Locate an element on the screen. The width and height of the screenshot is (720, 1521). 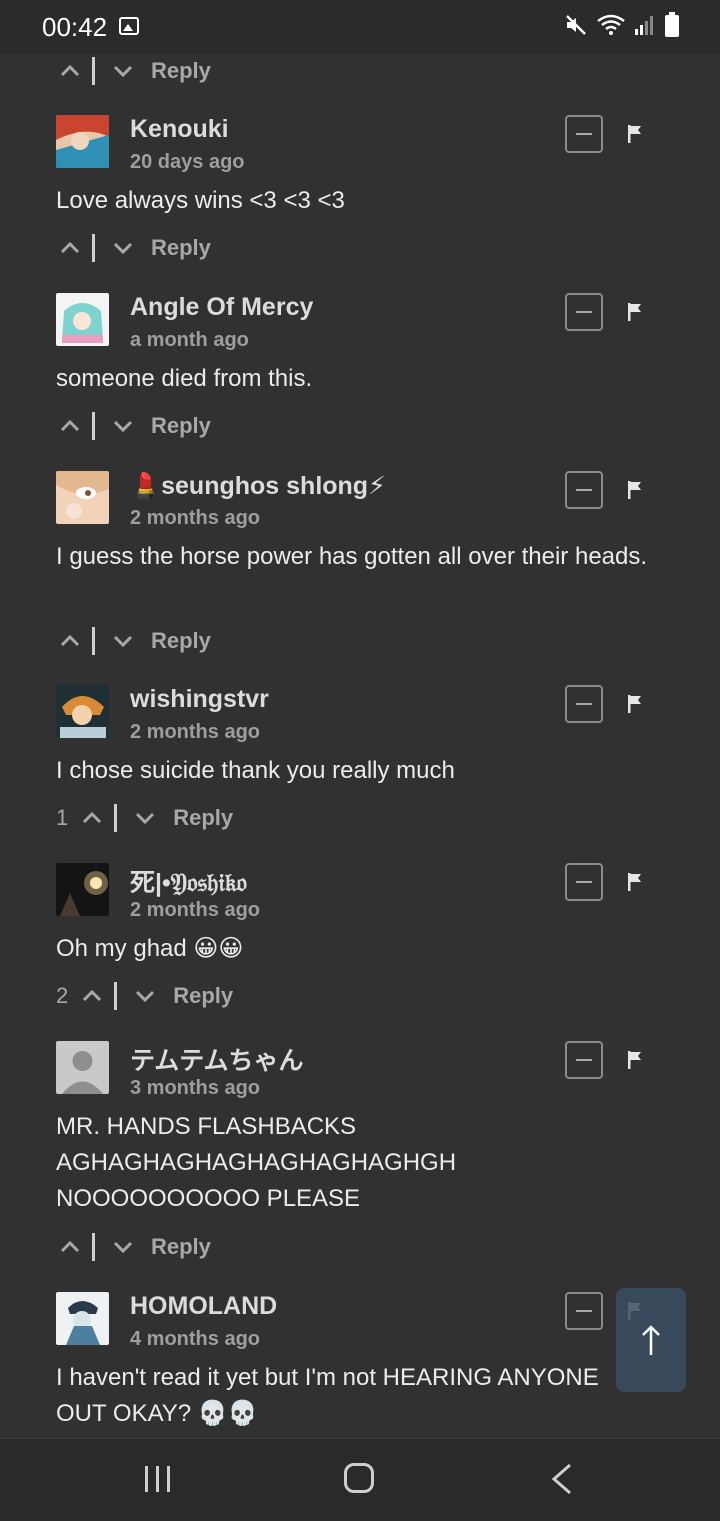
comment-body: I chose suicide thank you really much is located at coordinates (255, 770).